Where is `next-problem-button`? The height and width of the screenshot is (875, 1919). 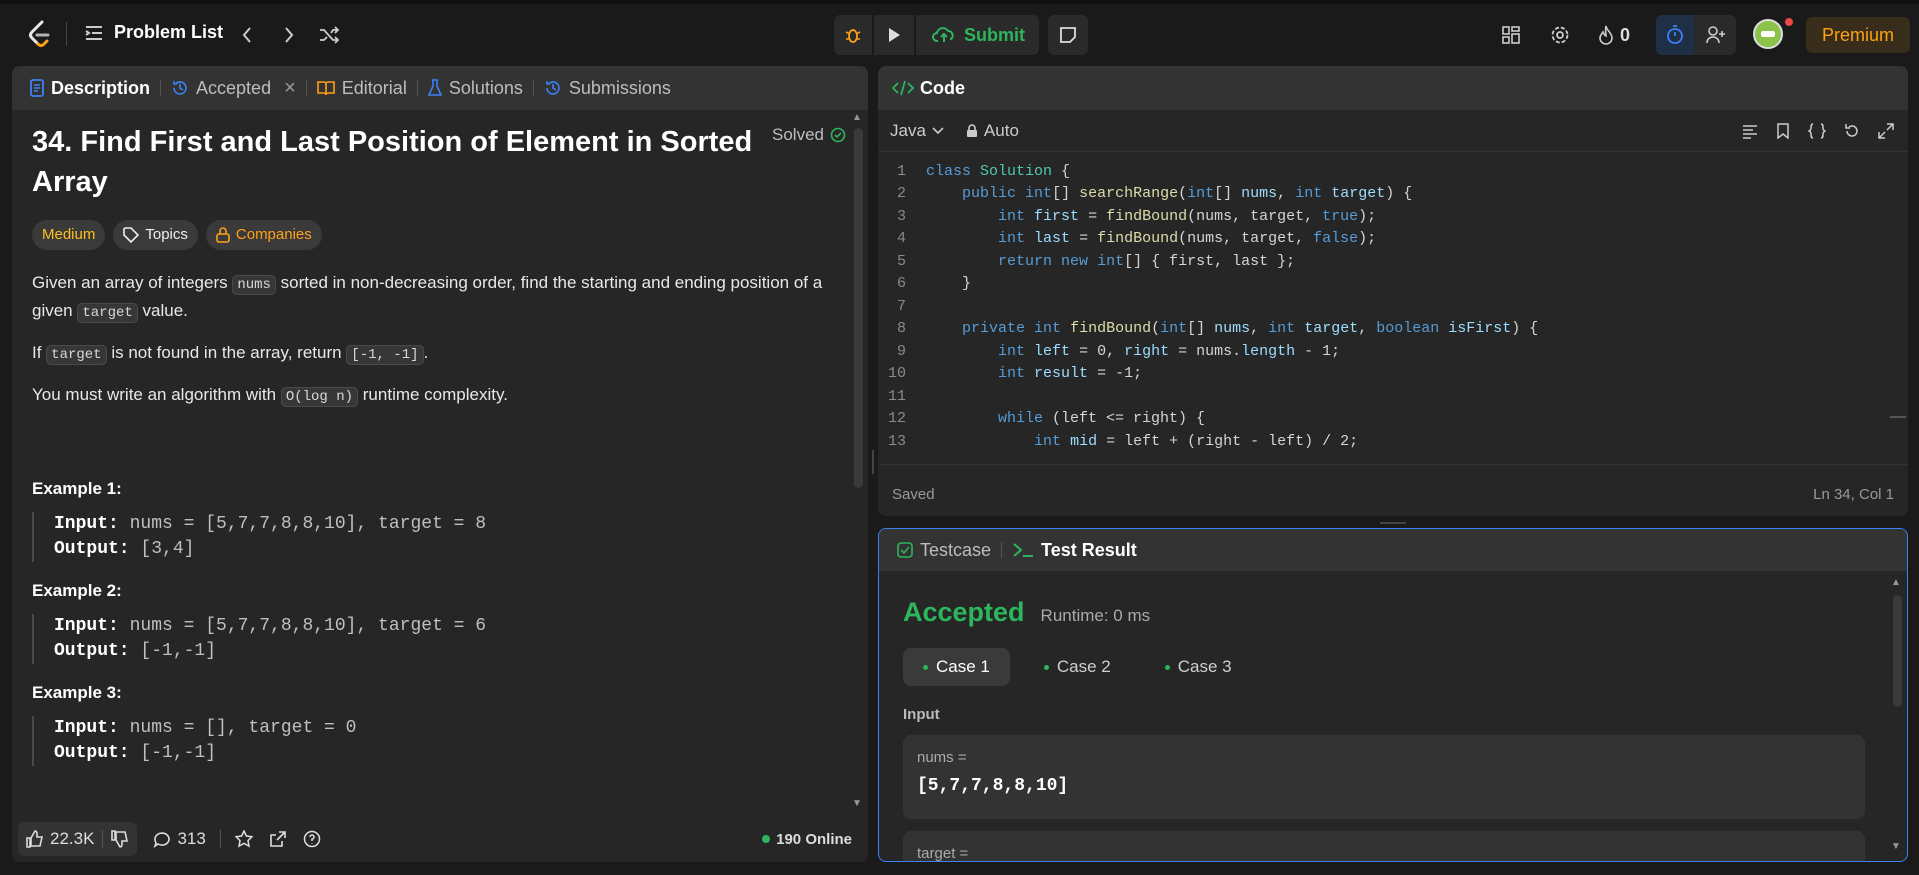
next-problem-button is located at coordinates (289, 35).